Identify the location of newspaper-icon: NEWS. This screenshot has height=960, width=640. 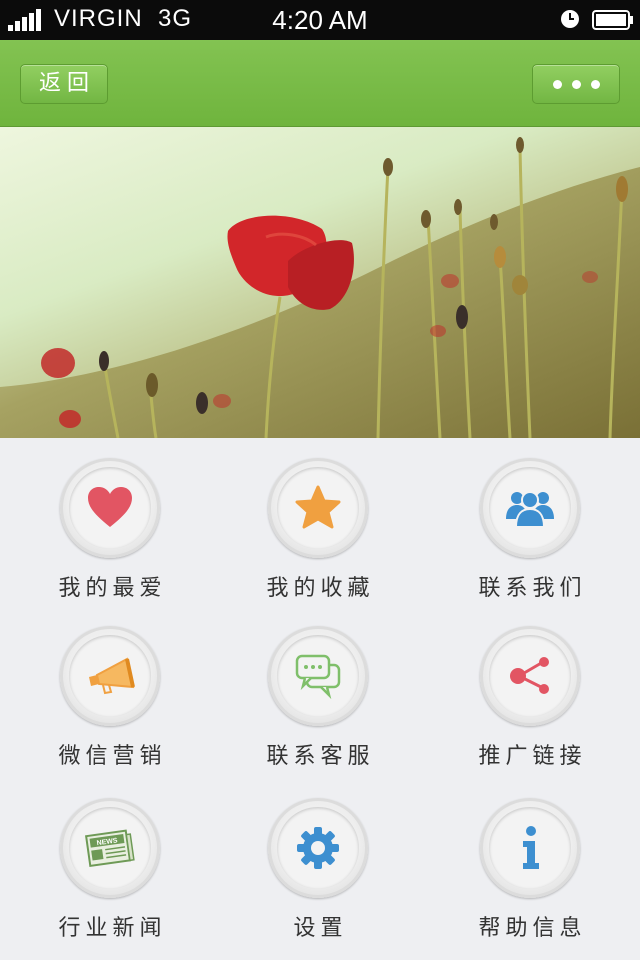
(110, 848).